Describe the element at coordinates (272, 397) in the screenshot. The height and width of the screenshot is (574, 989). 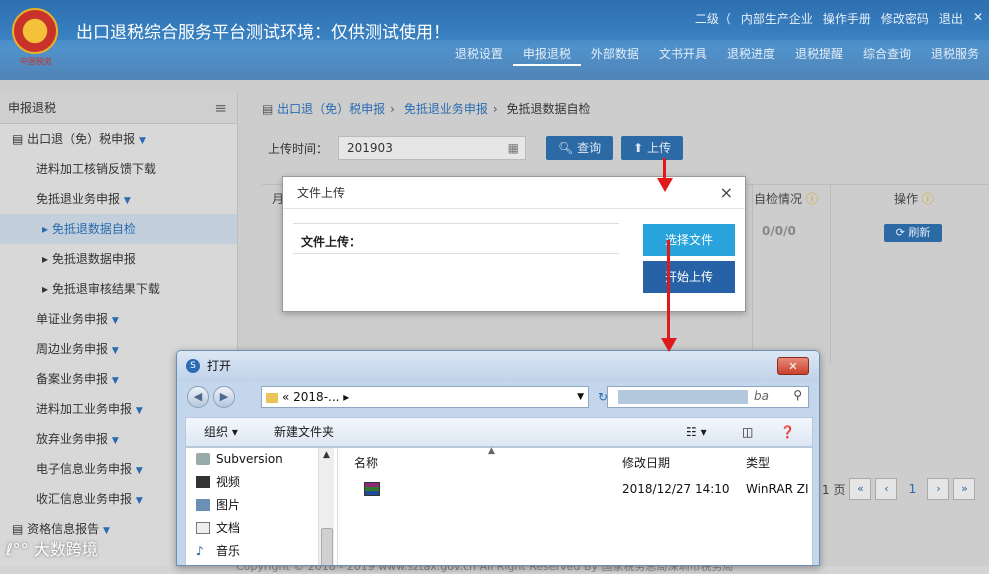
I see `folder-icon` at that location.